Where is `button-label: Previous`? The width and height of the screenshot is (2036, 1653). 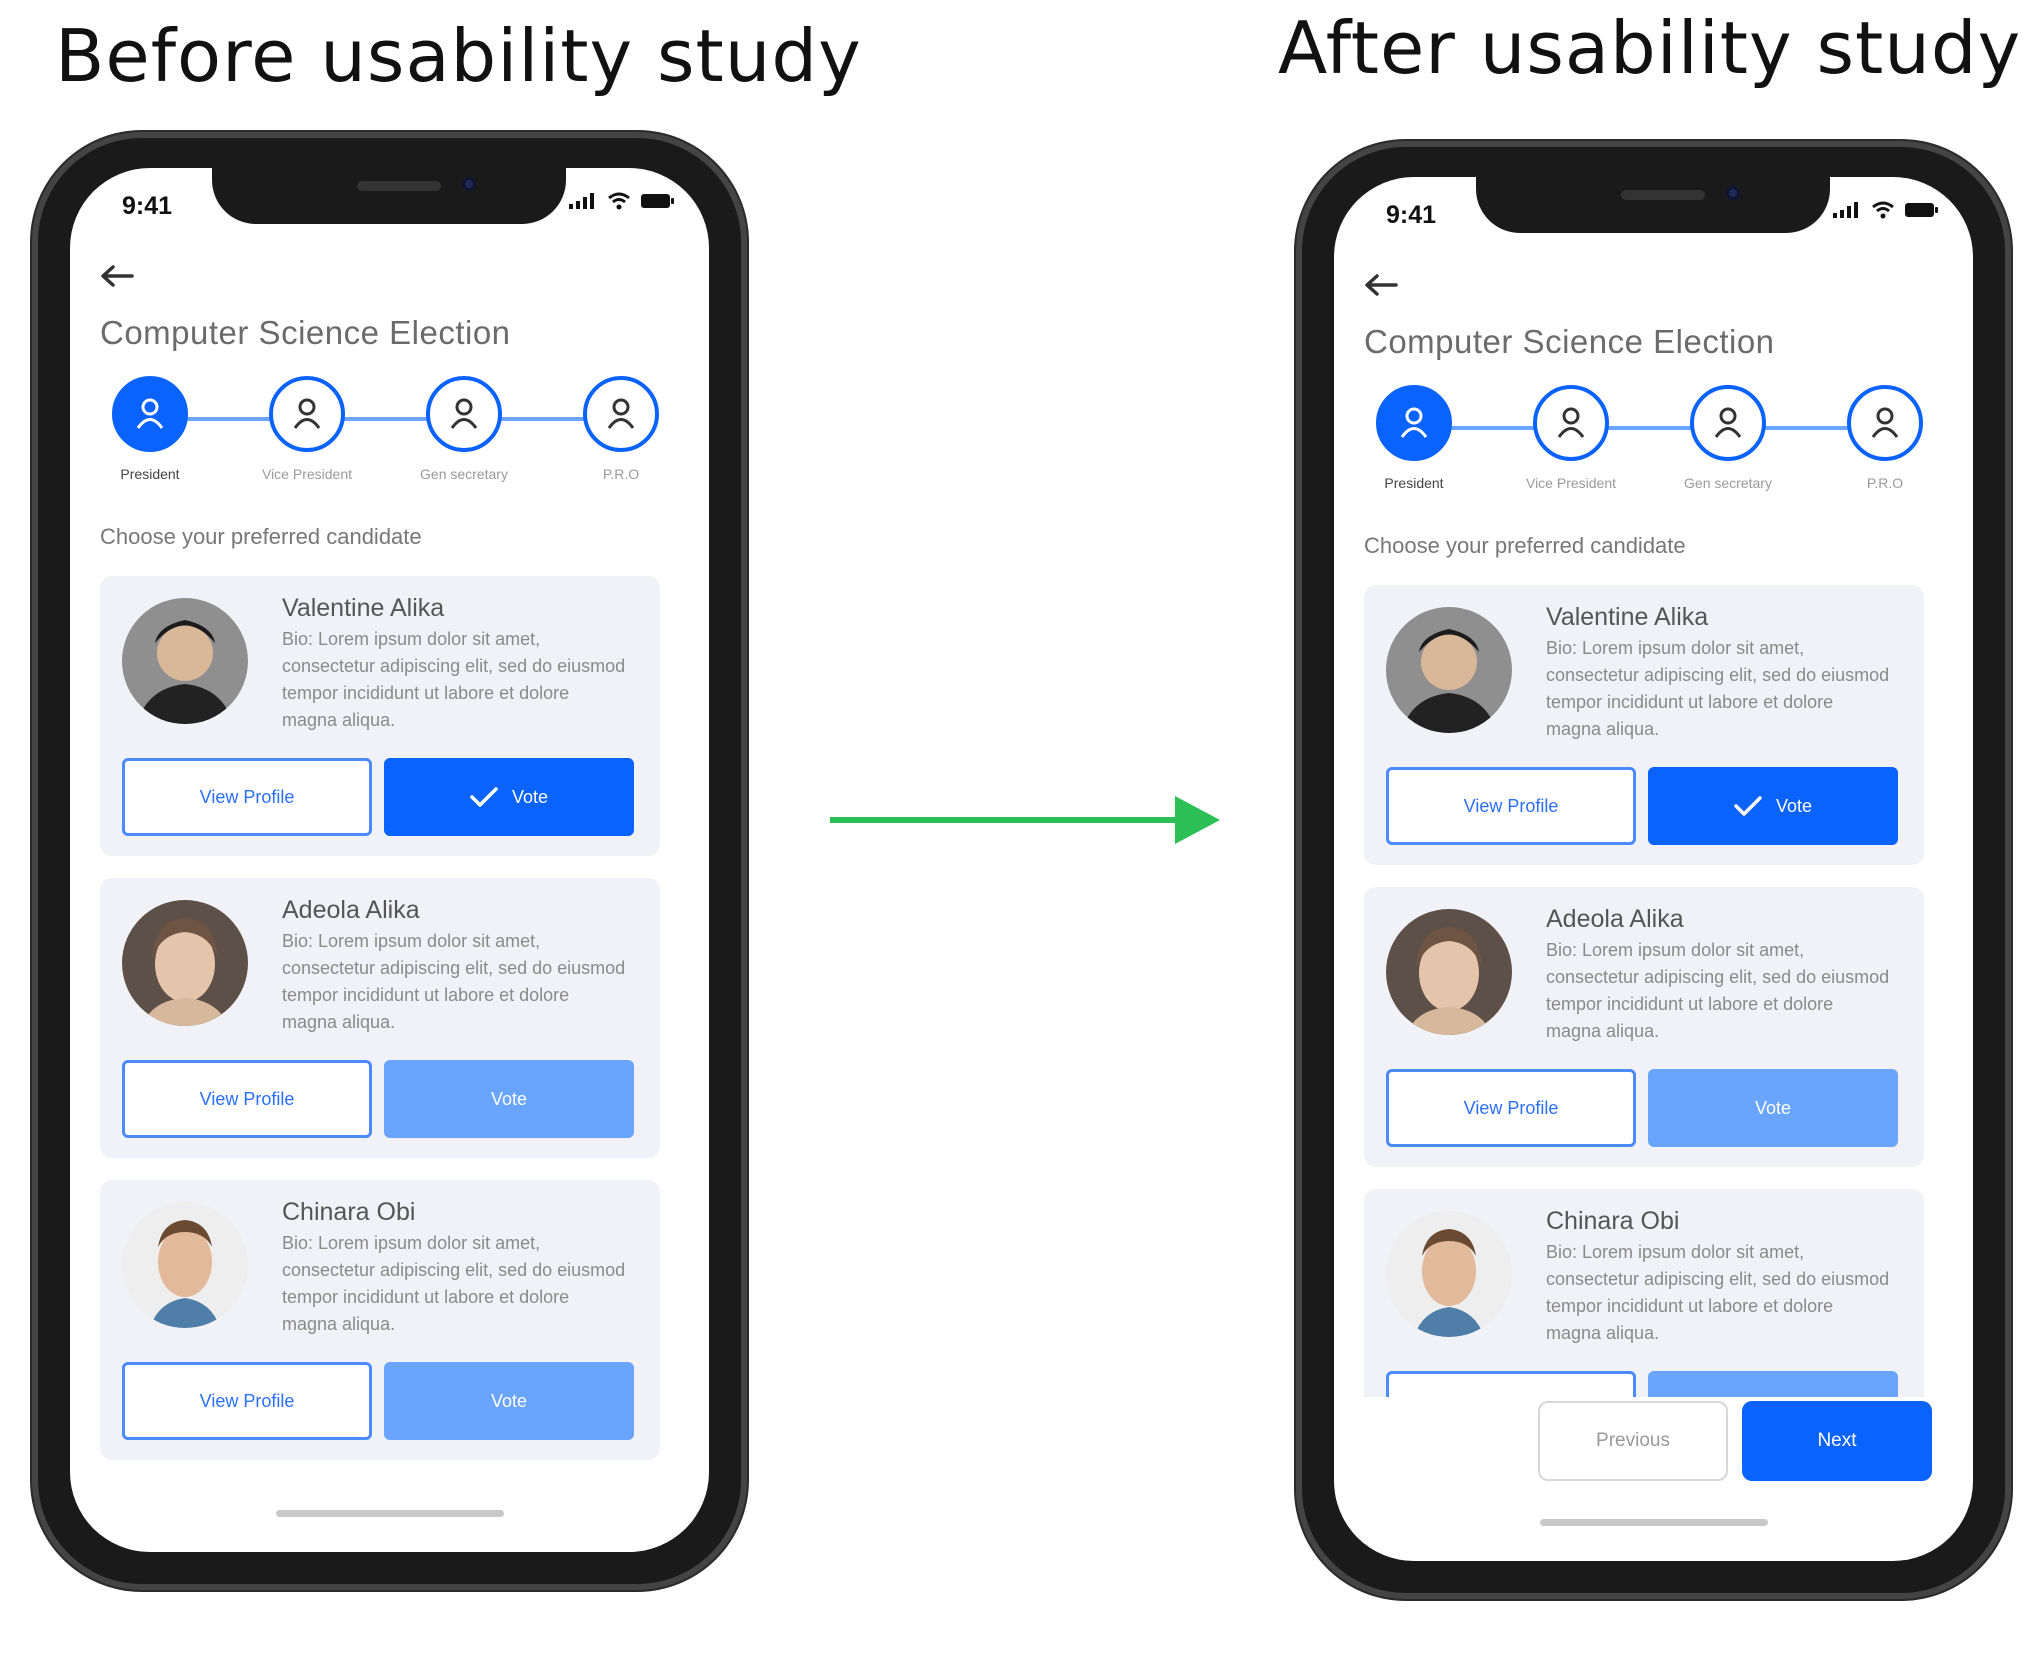 button-label: Previous is located at coordinates (1633, 1440).